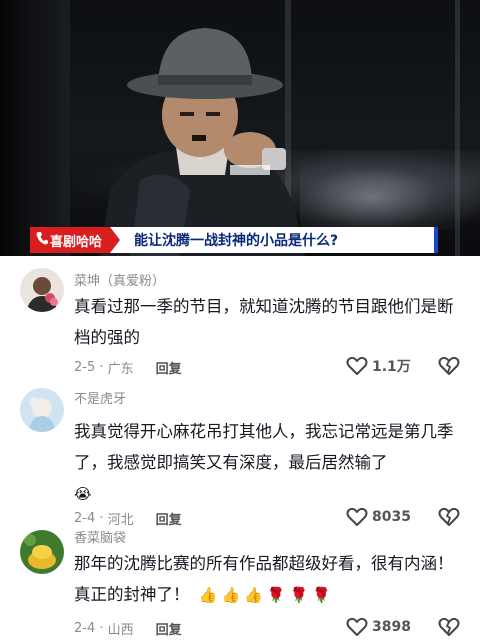  What do you see at coordinates (391, 367) in the screenshot?
I see `like-count: 1.1万` at bounding box center [391, 367].